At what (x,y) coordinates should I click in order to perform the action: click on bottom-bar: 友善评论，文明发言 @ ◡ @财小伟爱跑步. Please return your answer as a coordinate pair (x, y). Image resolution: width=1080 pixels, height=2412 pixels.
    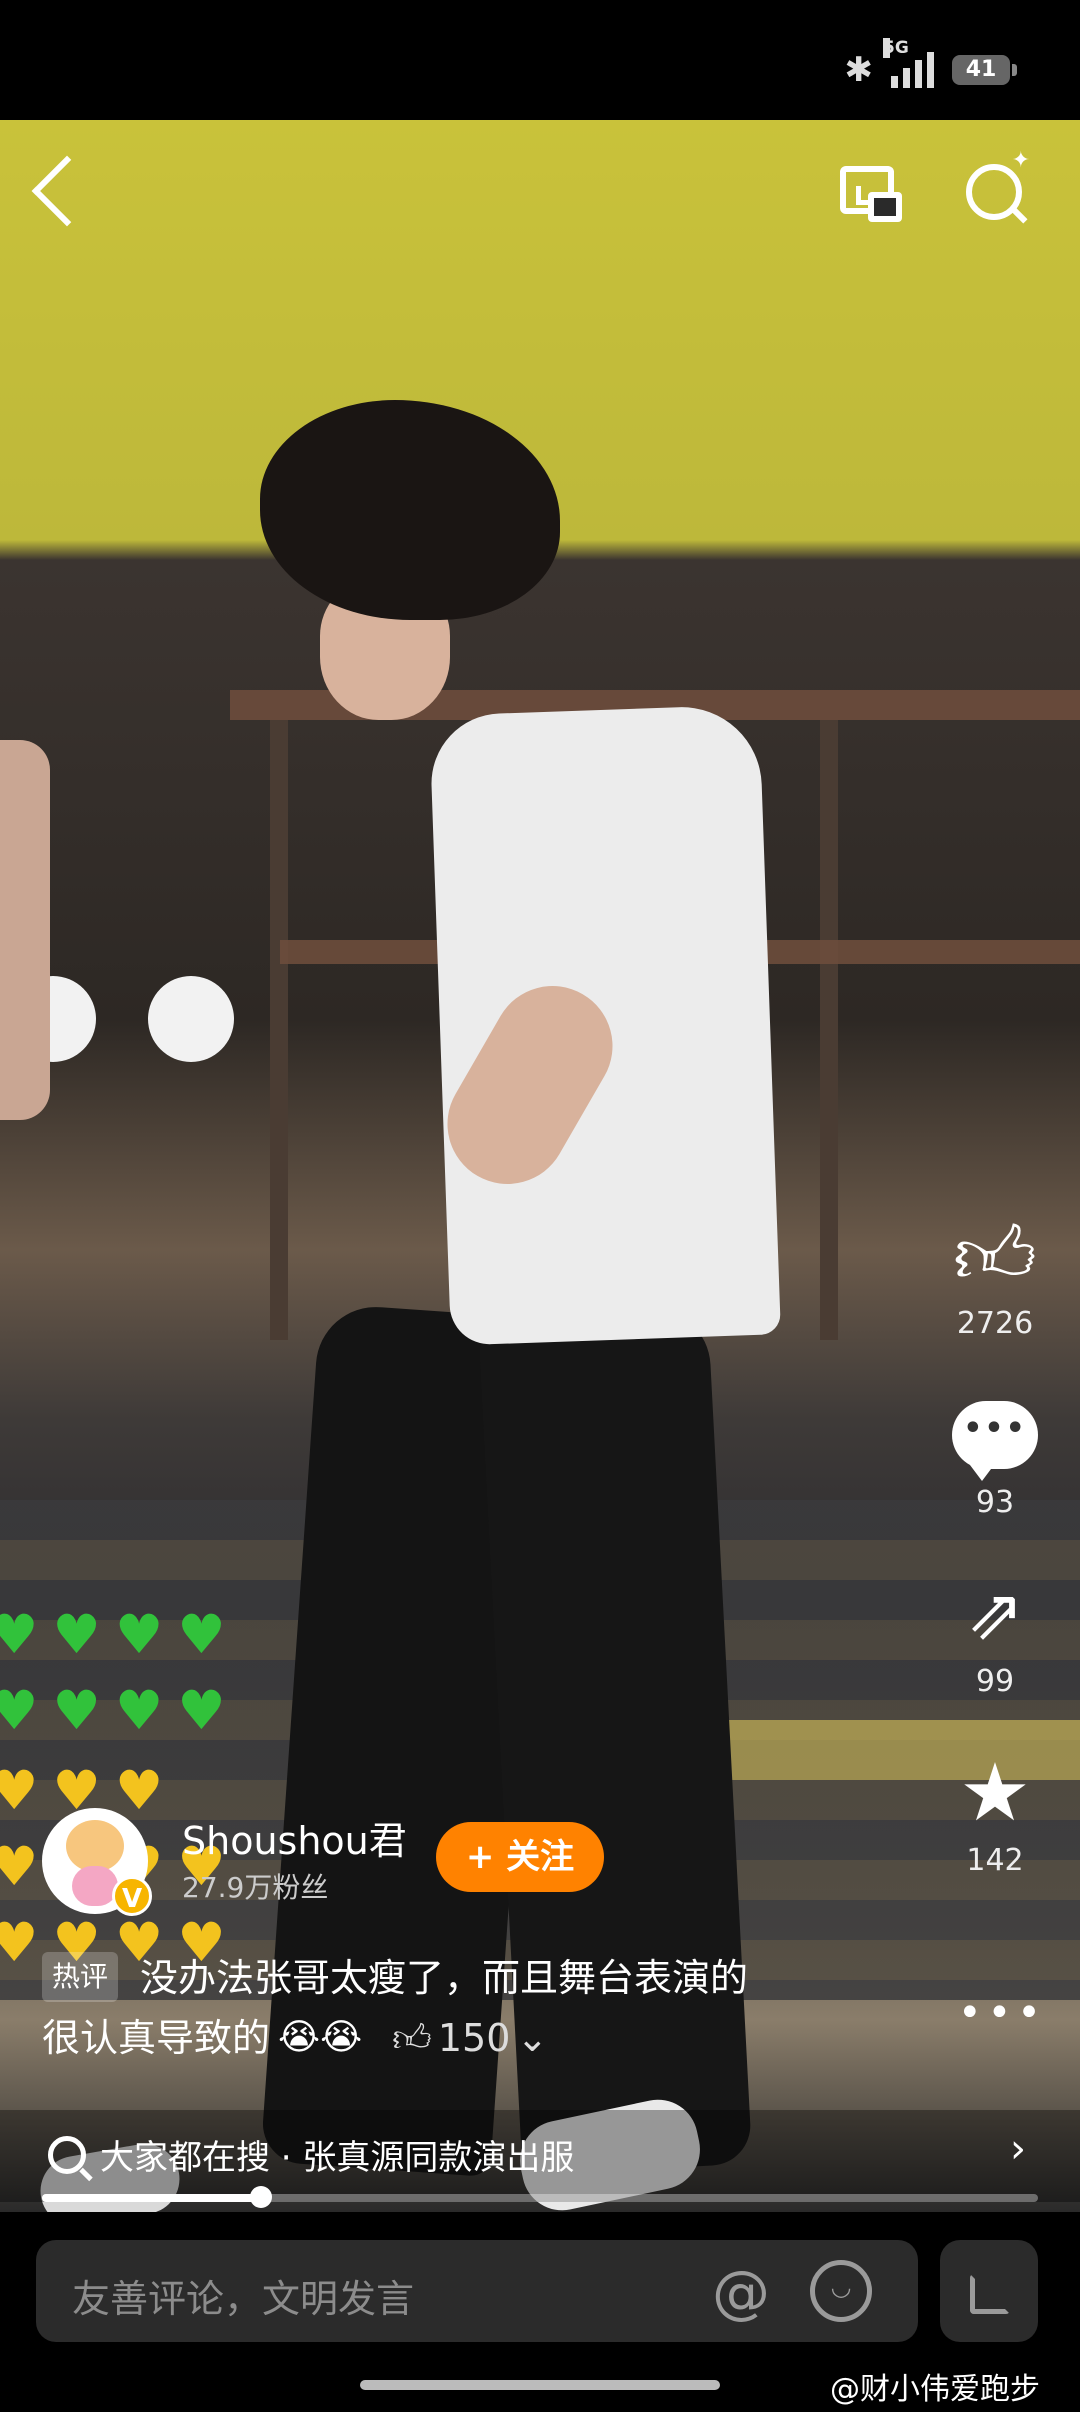
    Looking at the image, I should click on (540, 2312).